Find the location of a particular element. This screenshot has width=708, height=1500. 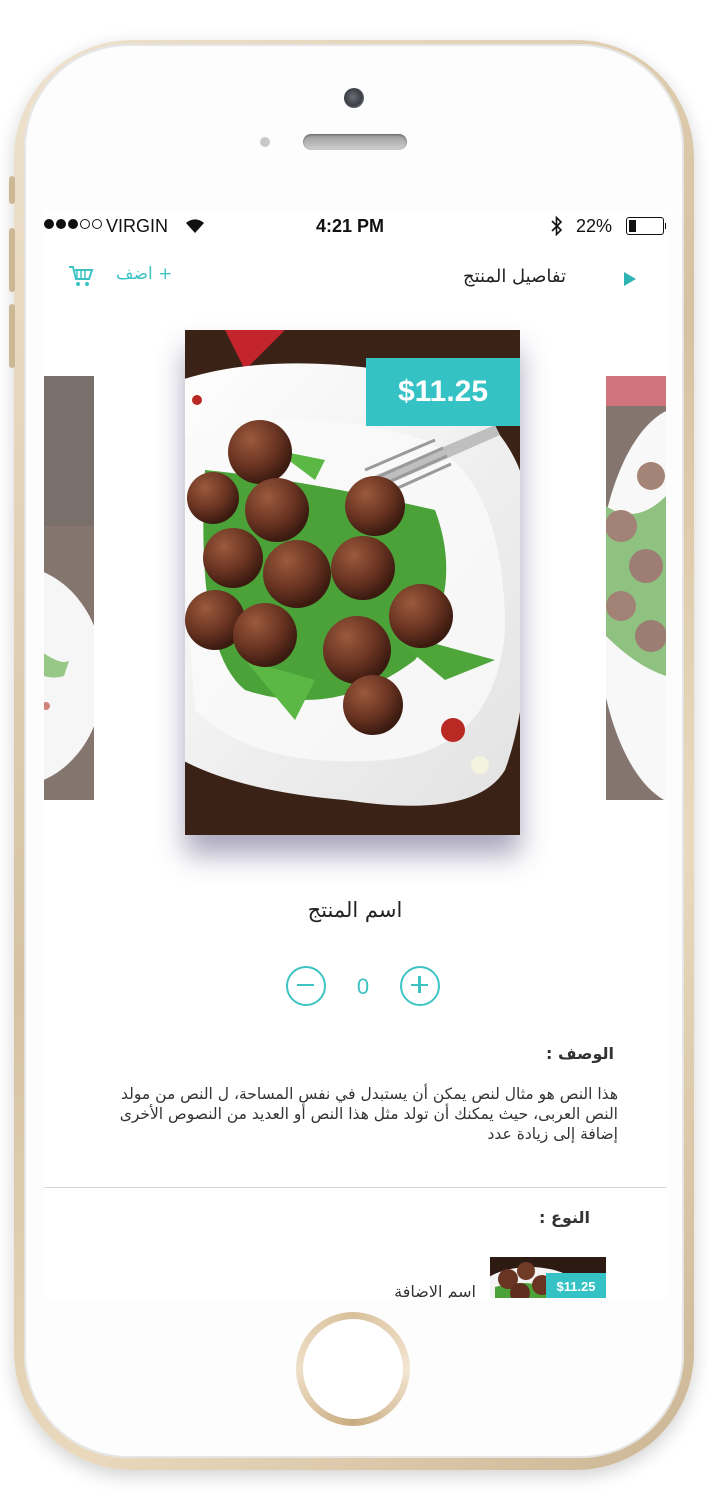

home-button is located at coordinates (353, 1369).